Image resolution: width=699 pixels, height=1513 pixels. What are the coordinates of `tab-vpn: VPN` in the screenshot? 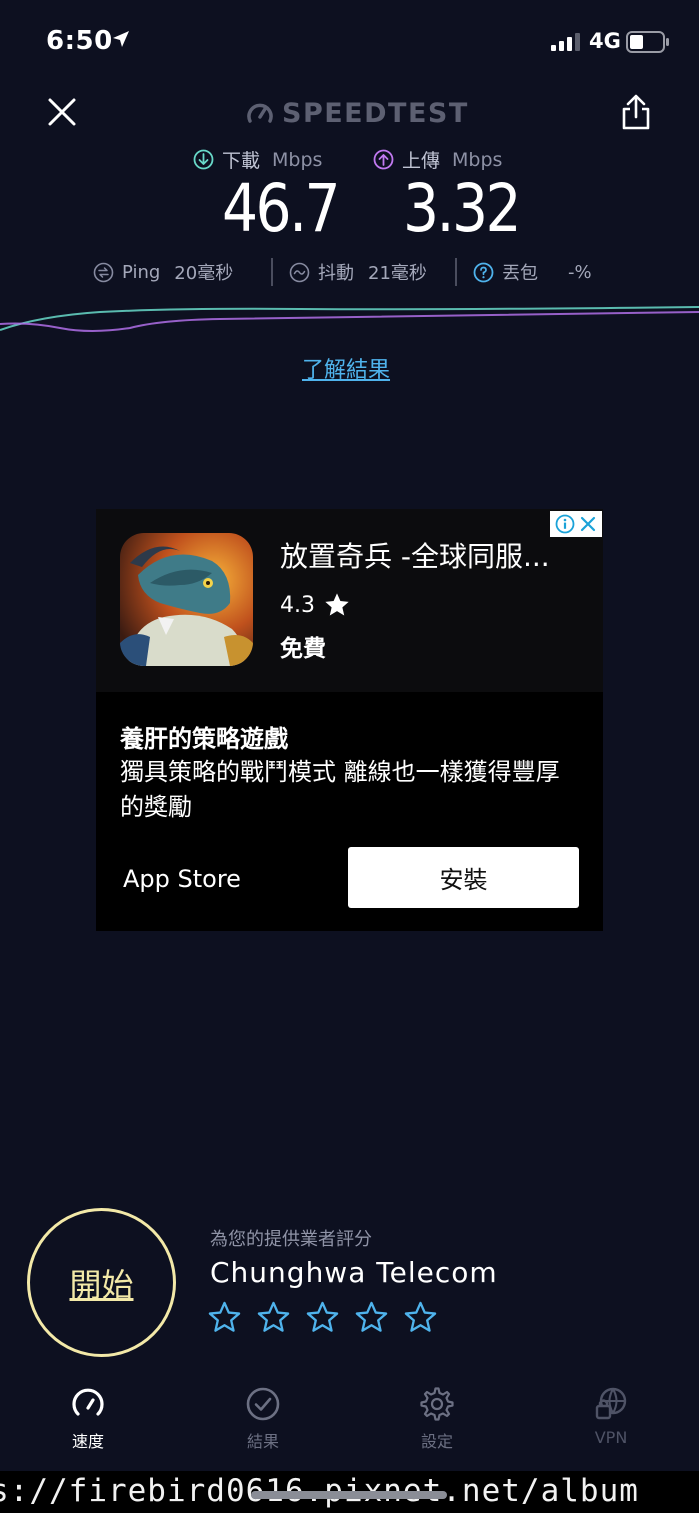 It's located at (611, 1416).